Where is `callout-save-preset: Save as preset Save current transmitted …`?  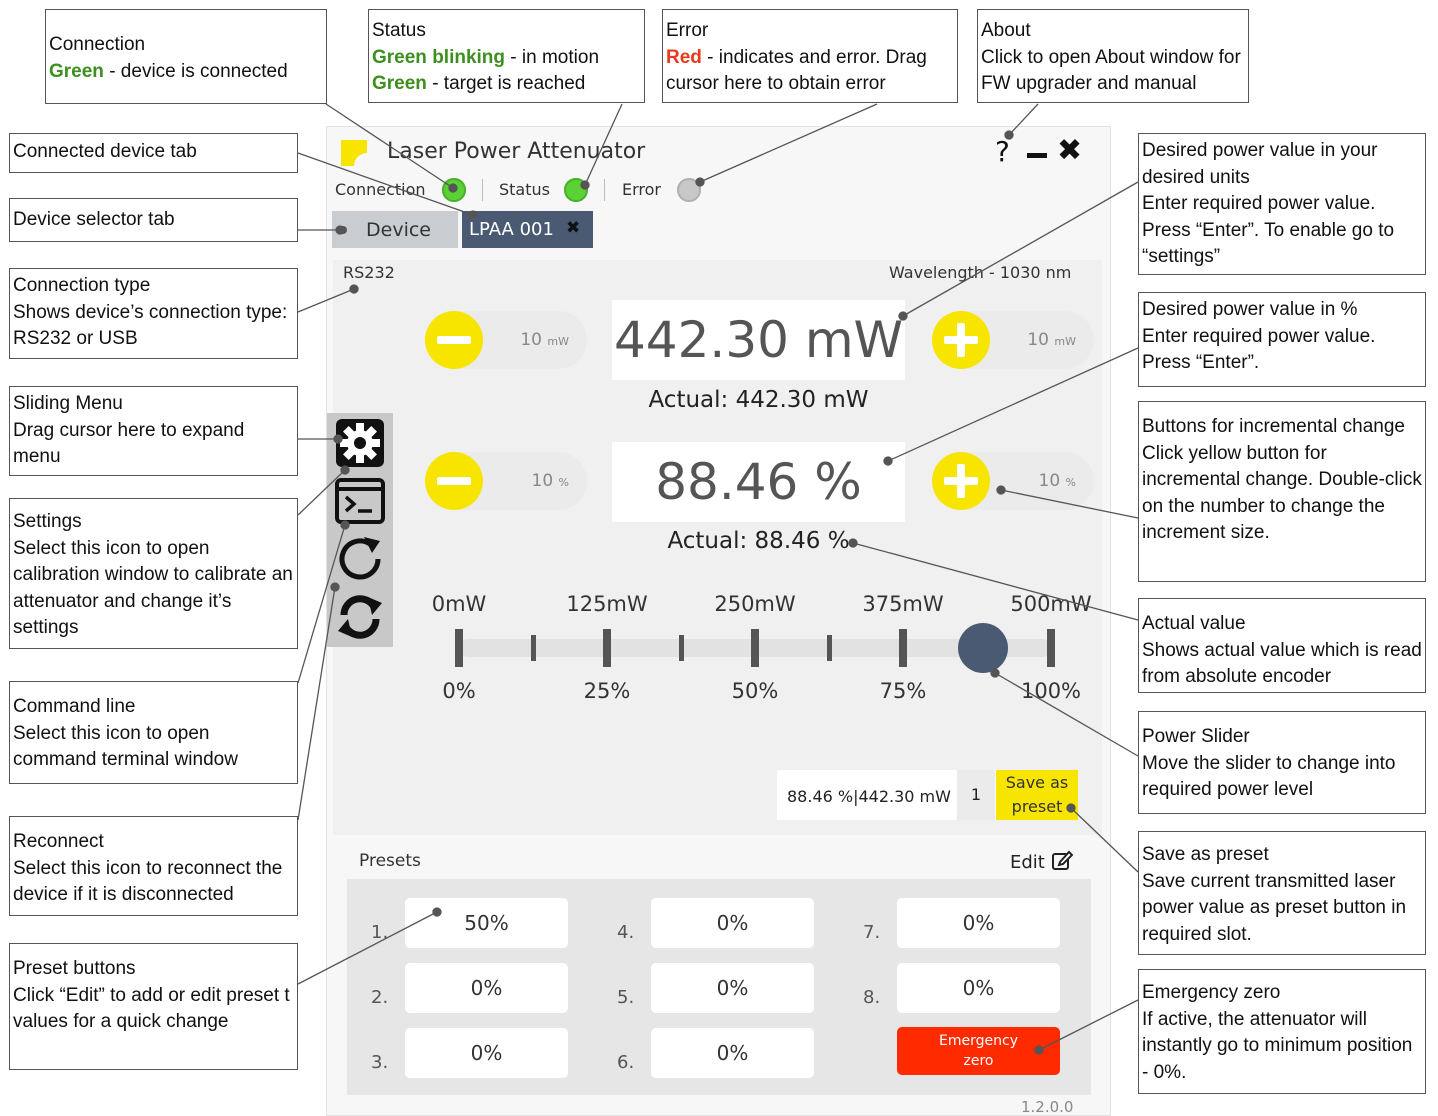
callout-save-preset: Save as preset Save current transmitted … is located at coordinates (1282, 893).